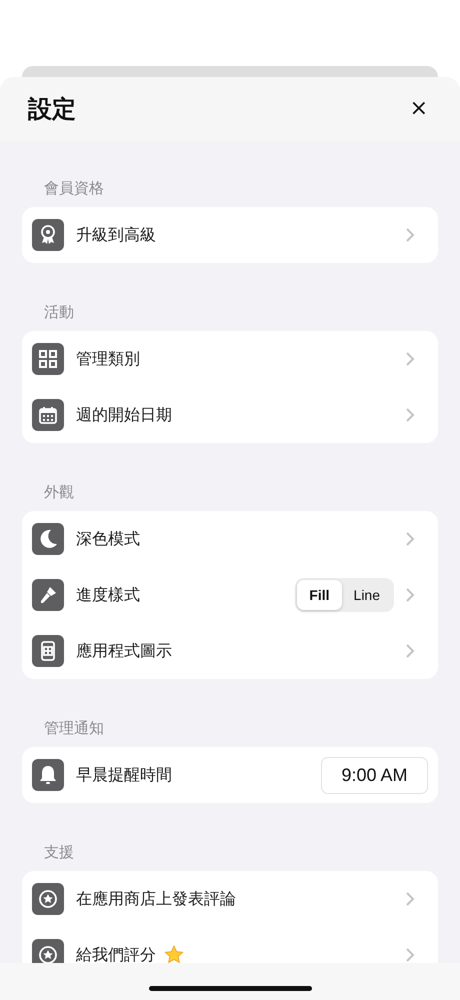 This screenshot has width=460, height=1000. What do you see at coordinates (48, 775) in the screenshot?
I see `bell-icon` at bounding box center [48, 775].